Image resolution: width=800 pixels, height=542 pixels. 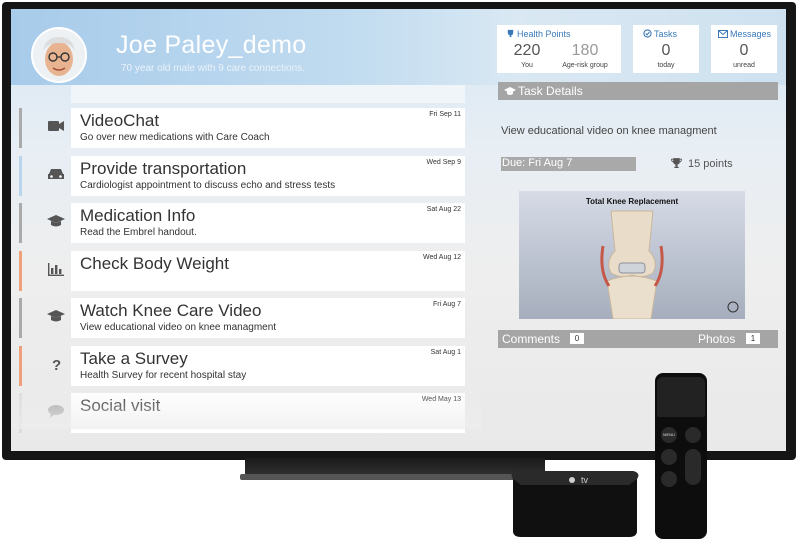 What do you see at coordinates (446, 304) in the screenshot?
I see `task-date: Fri Aug 7` at bounding box center [446, 304].